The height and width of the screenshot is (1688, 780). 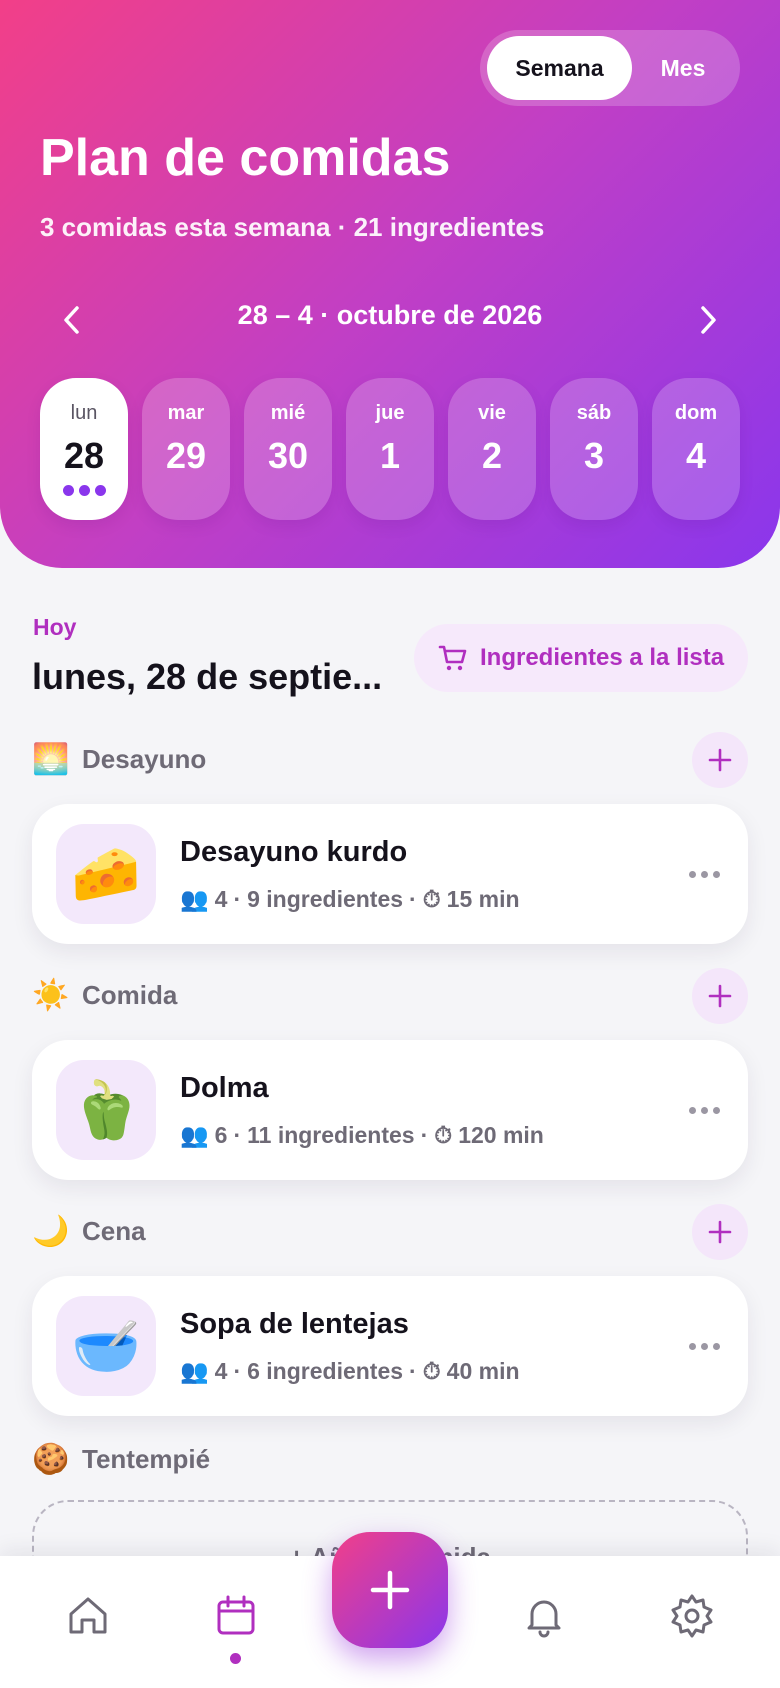 I want to click on cart-icon, so click(x=452, y=658).